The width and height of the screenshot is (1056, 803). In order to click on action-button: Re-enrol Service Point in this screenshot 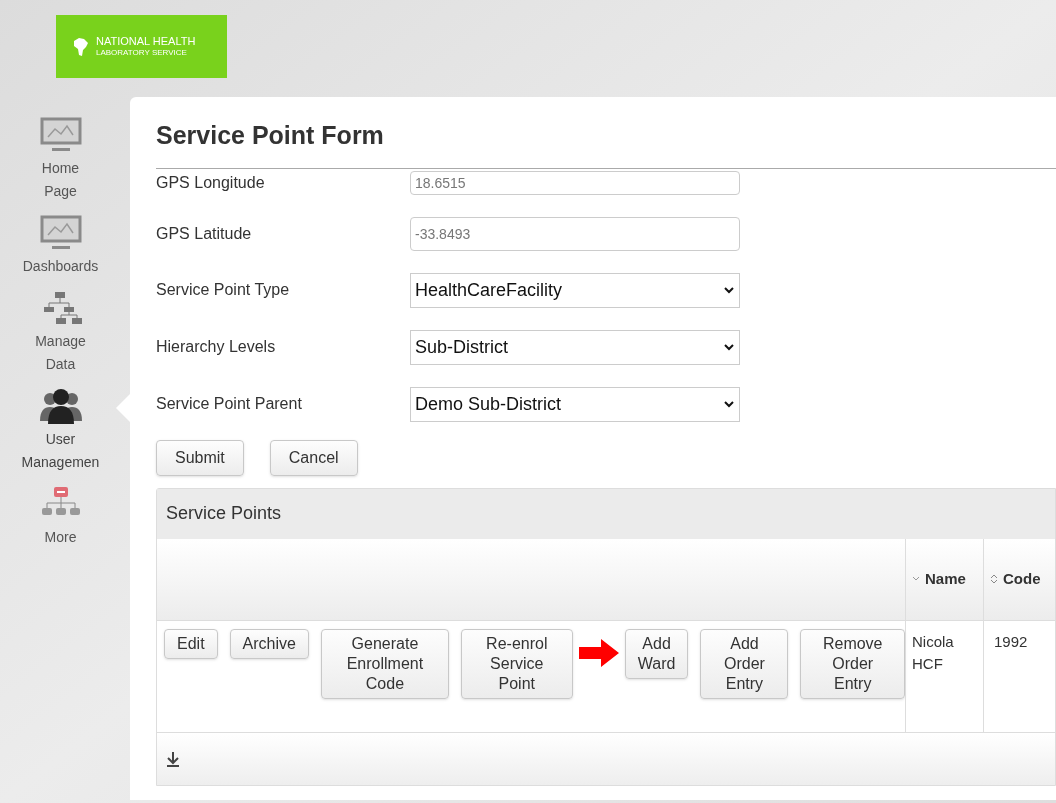, I will do `click(516, 663)`.